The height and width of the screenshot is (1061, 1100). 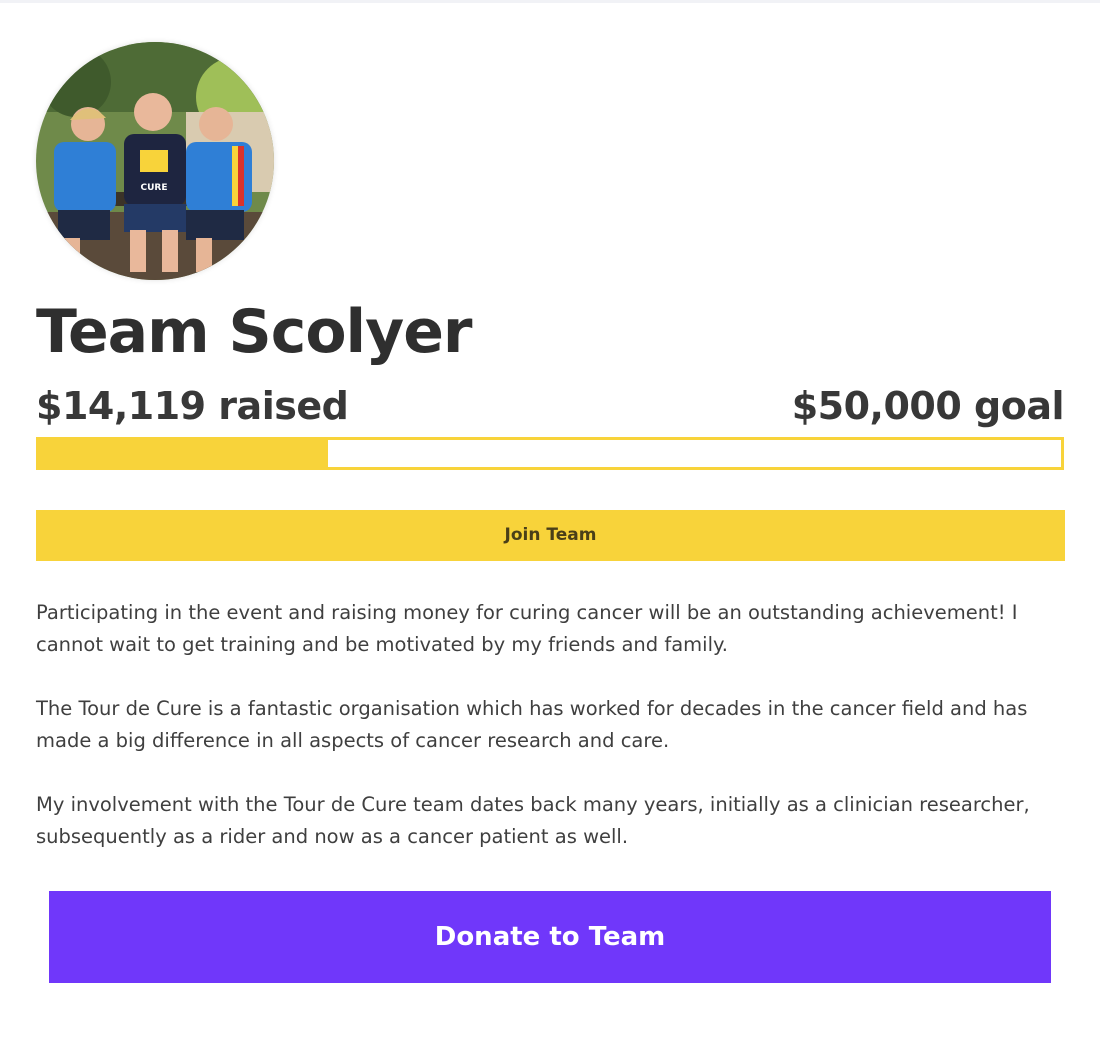 What do you see at coordinates (254, 332) in the screenshot?
I see `team-title: Team Scolyer` at bounding box center [254, 332].